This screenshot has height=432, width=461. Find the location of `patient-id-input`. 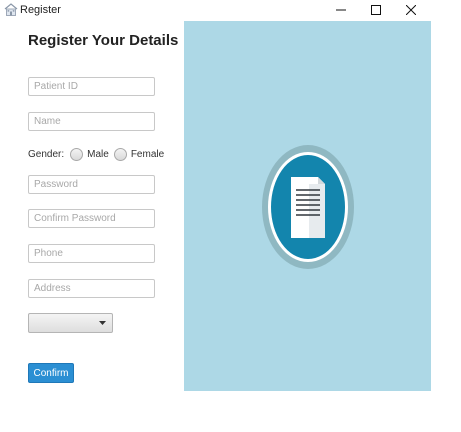

patient-id-input is located at coordinates (91, 86).